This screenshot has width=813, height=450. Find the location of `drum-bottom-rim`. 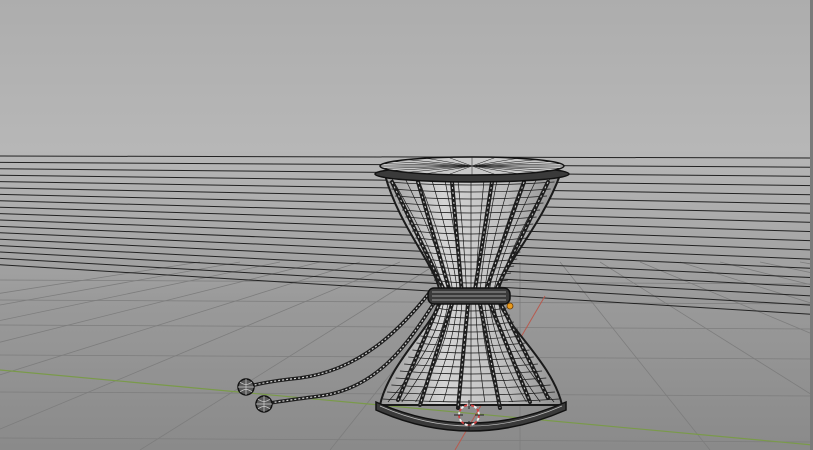

drum-bottom-rim is located at coordinates (471, 416).